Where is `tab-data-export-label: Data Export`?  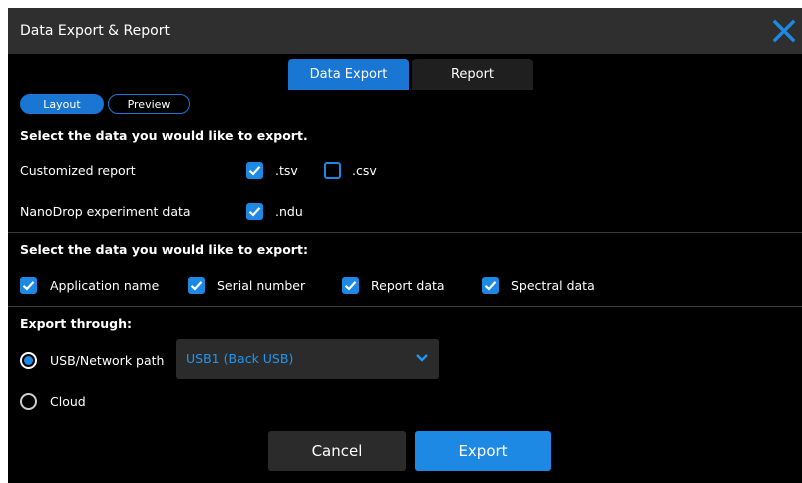
tab-data-export-label: Data Export is located at coordinates (348, 74).